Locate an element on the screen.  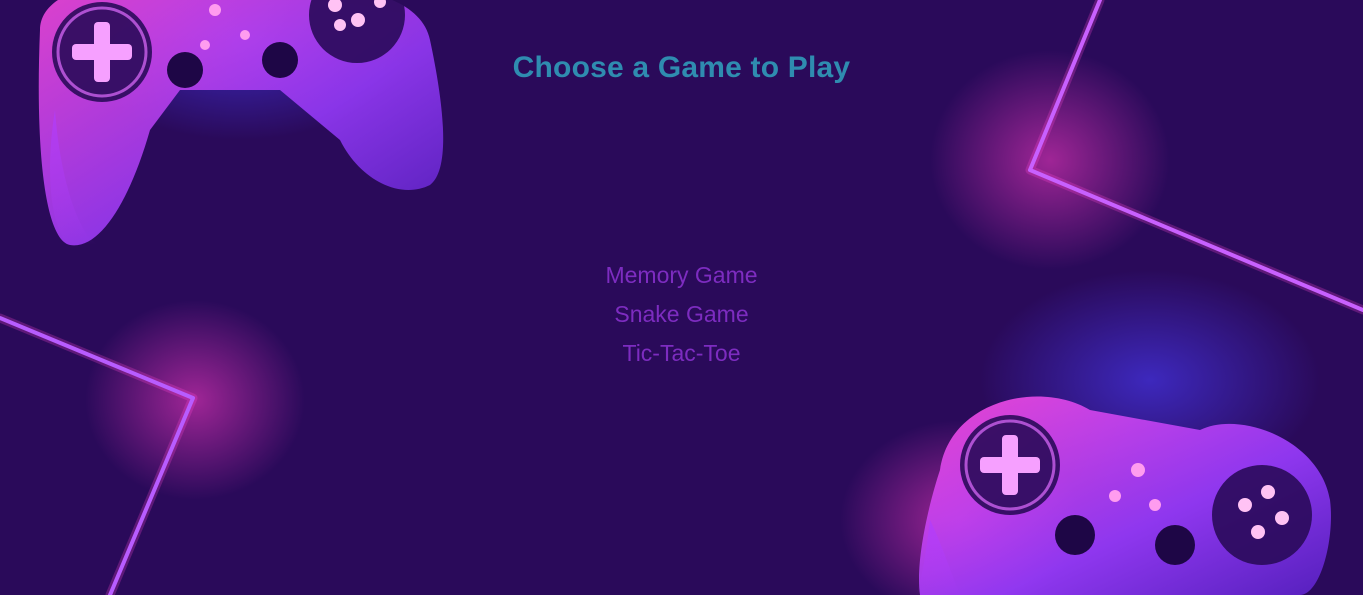
memory-game-link: Memory Game is located at coordinates (681, 275).